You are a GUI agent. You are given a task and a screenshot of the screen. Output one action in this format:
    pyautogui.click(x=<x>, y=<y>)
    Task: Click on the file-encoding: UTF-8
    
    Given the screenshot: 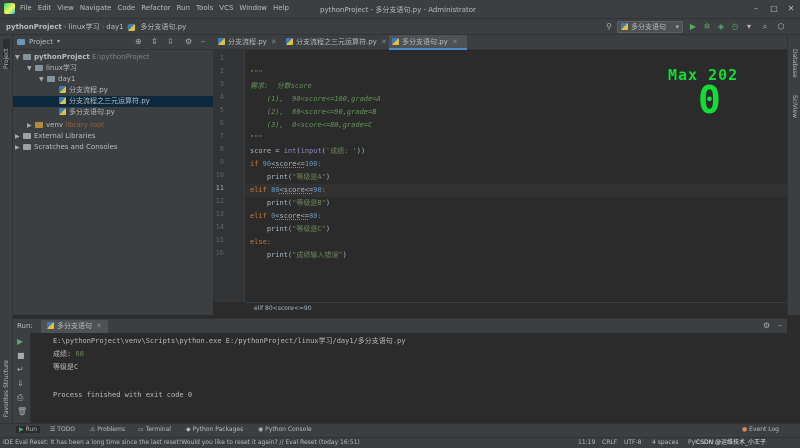 What is the action you would take?
    pyautogui.click(x=633, y=443)
    